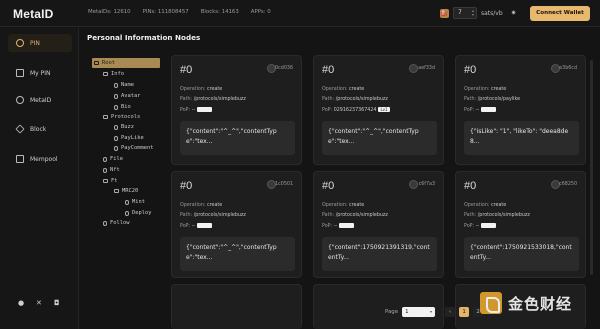  I want to click on page-select: 1 ▾, so click(419, 312).